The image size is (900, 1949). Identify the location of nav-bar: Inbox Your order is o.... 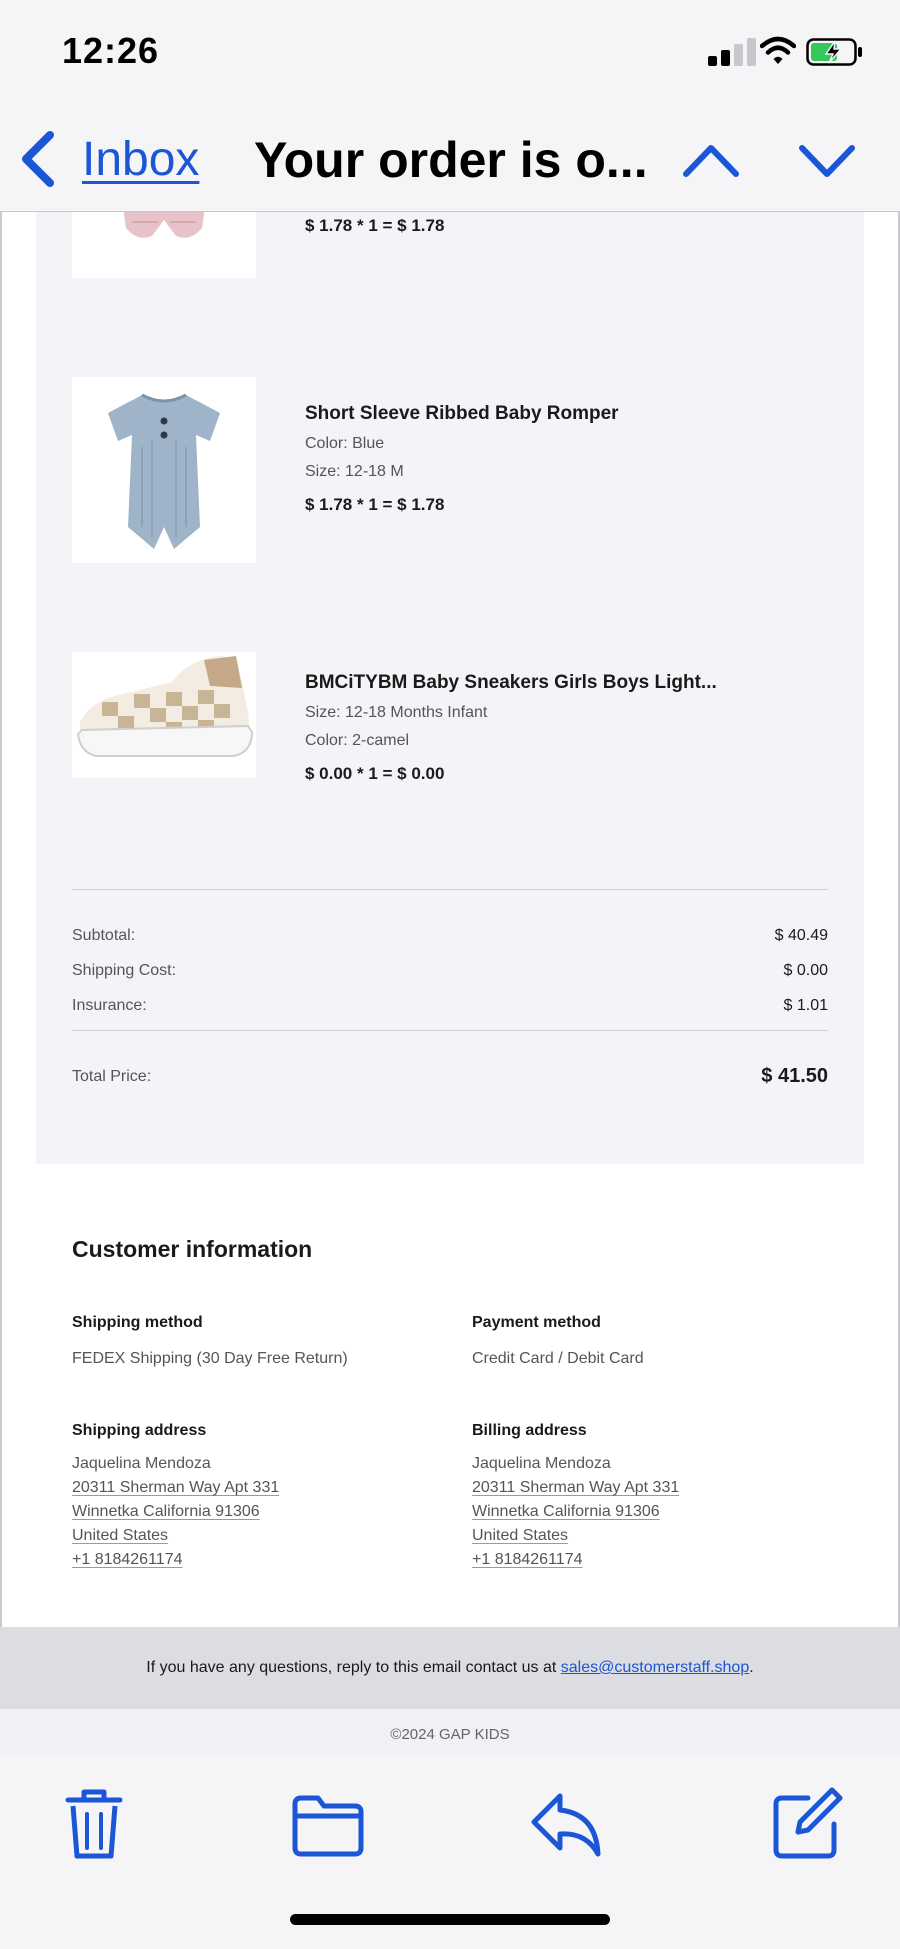
(450, 161).